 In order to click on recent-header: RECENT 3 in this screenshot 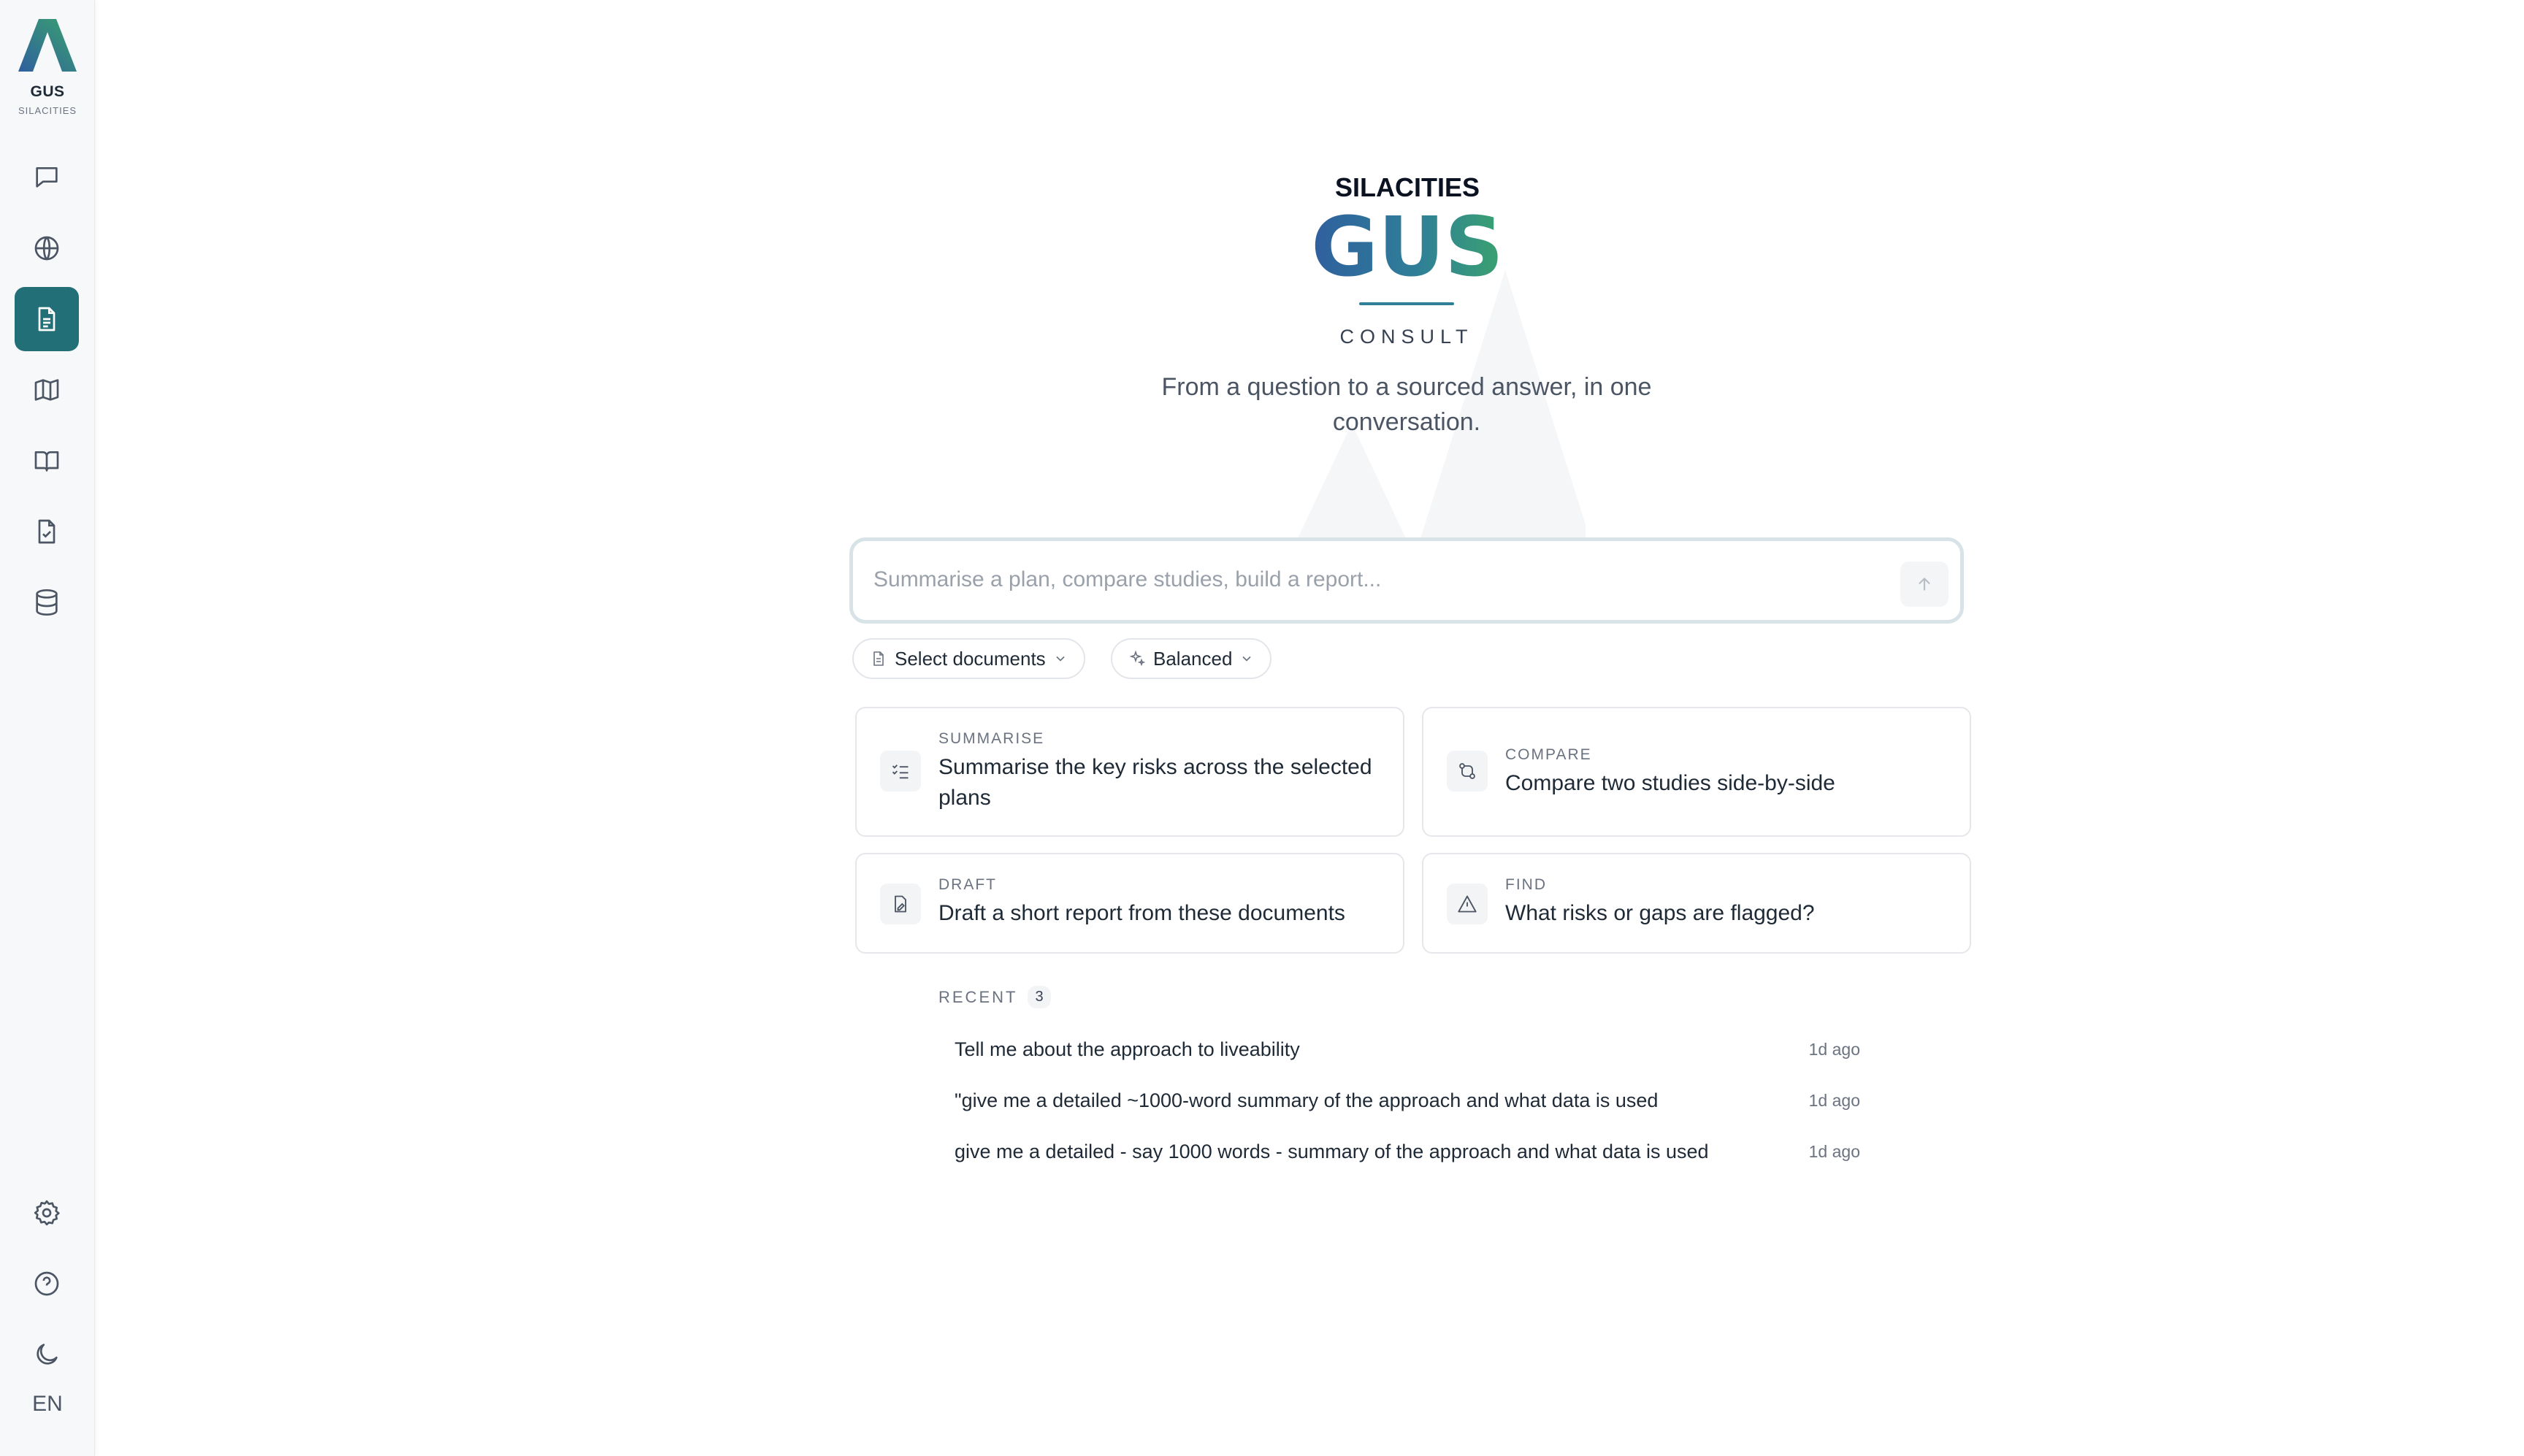, I will do `click(994, 997)`.